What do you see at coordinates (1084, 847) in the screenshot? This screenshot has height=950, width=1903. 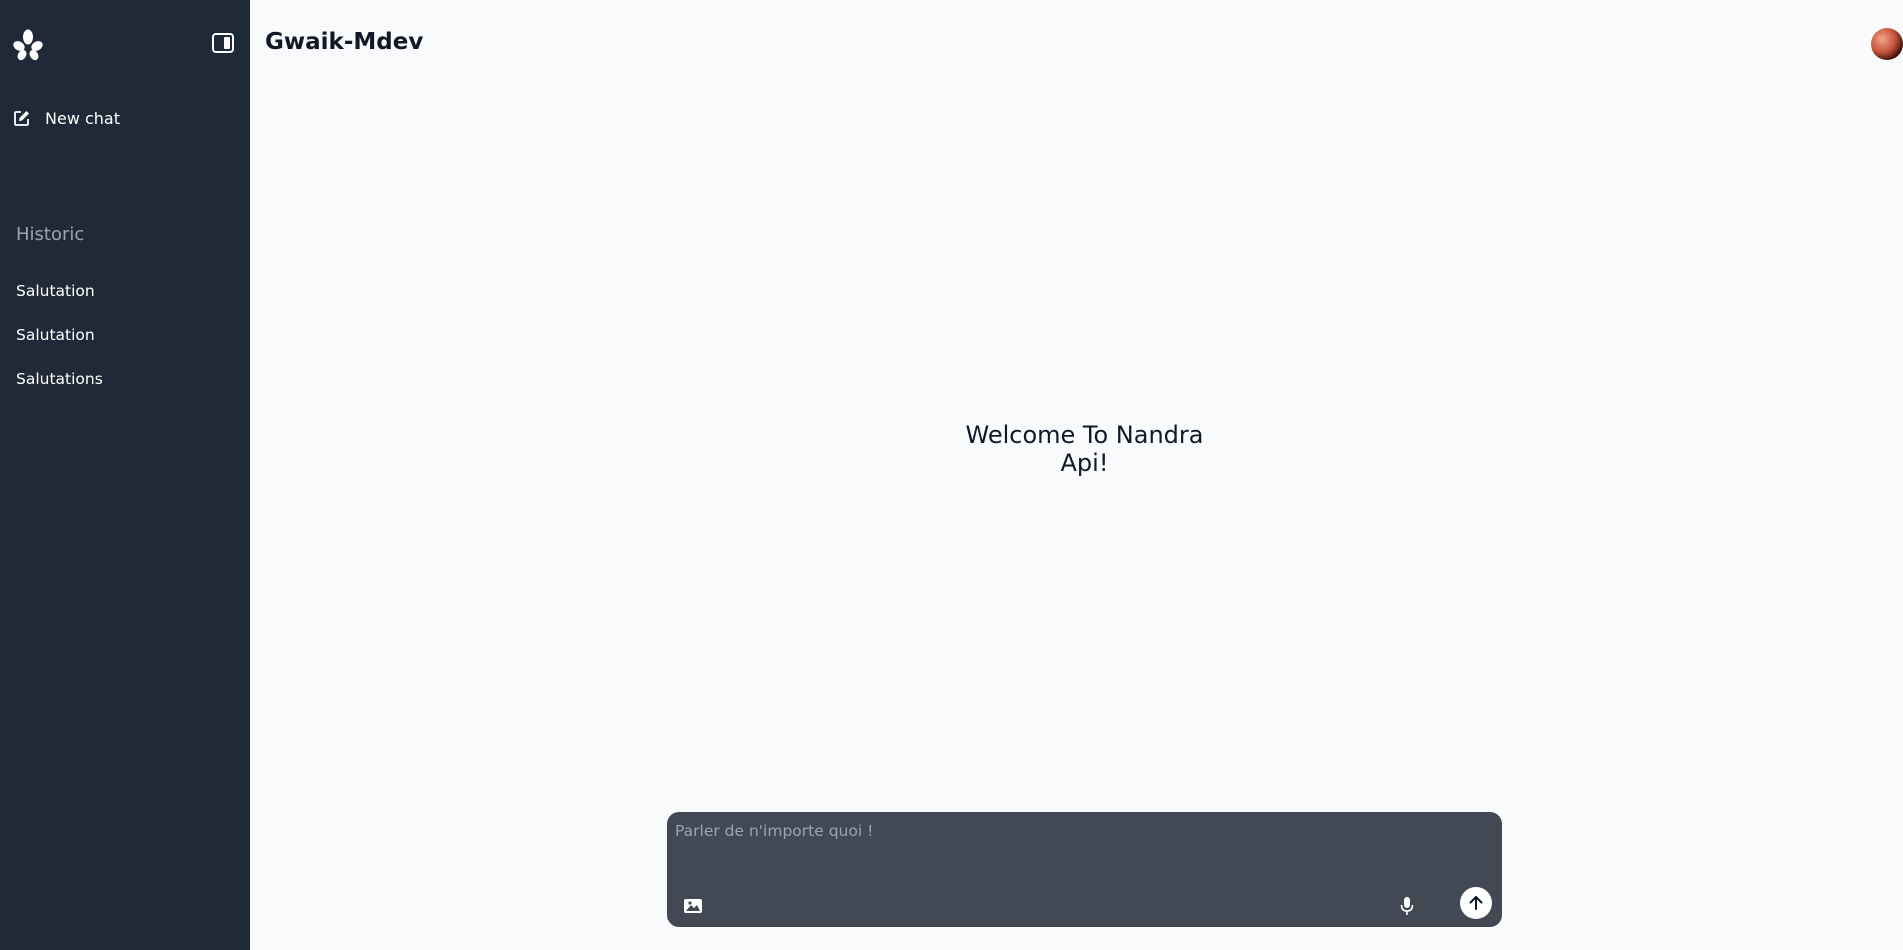 I see `message-input` at bounding box center [1084, 847].